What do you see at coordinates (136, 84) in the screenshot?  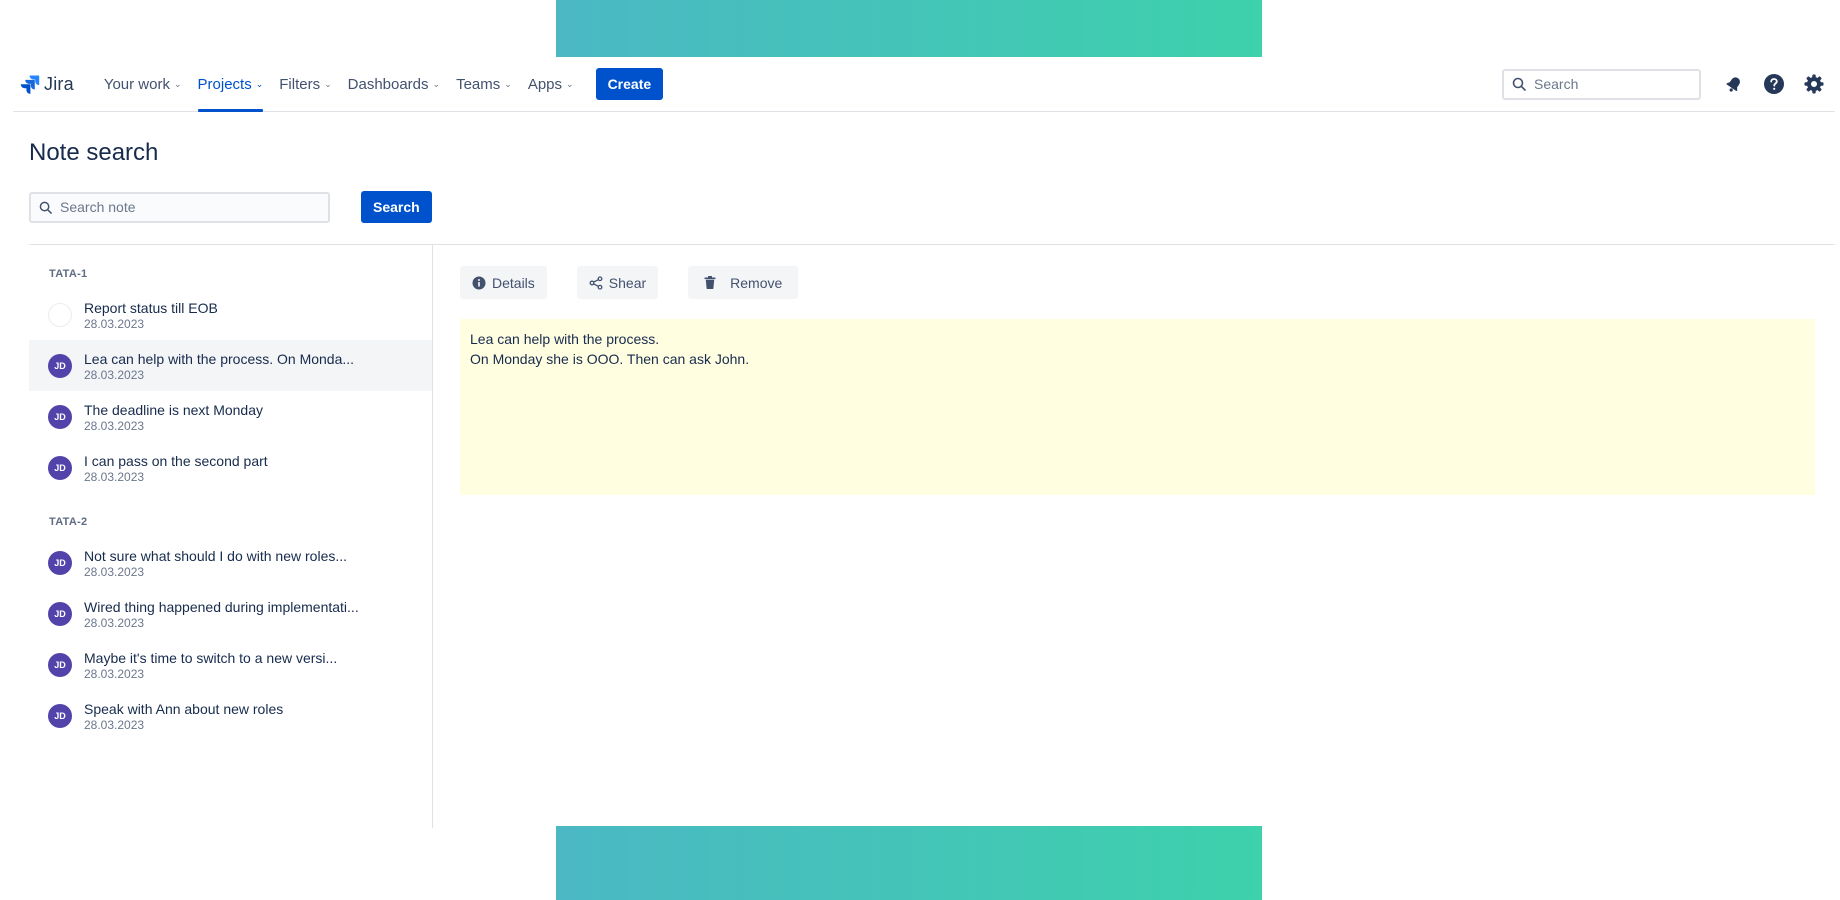 I see `nav-your-work-label: Your work` at bounding box center [136, 84].